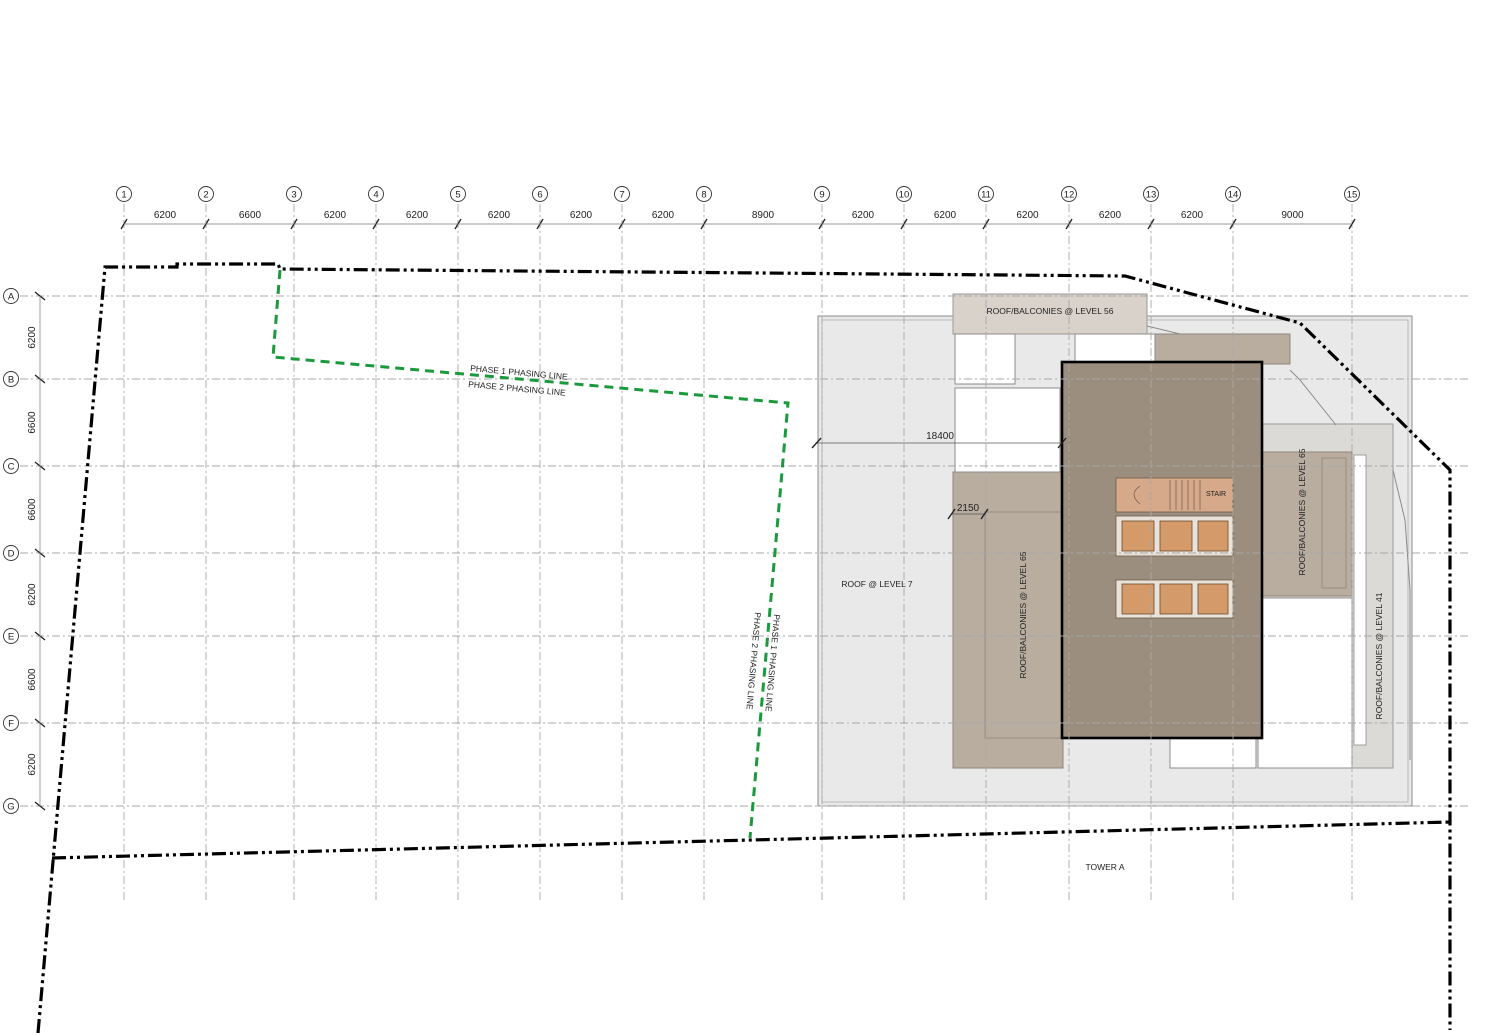 Image resolution: width=1500 pixels, height=1035 pixels. What do you see at coordinates (753, 661) in the screenshot?
I see `phase2-label-vertical: PHASE 2 PHASING LINE` at bounding box center [753, 661].